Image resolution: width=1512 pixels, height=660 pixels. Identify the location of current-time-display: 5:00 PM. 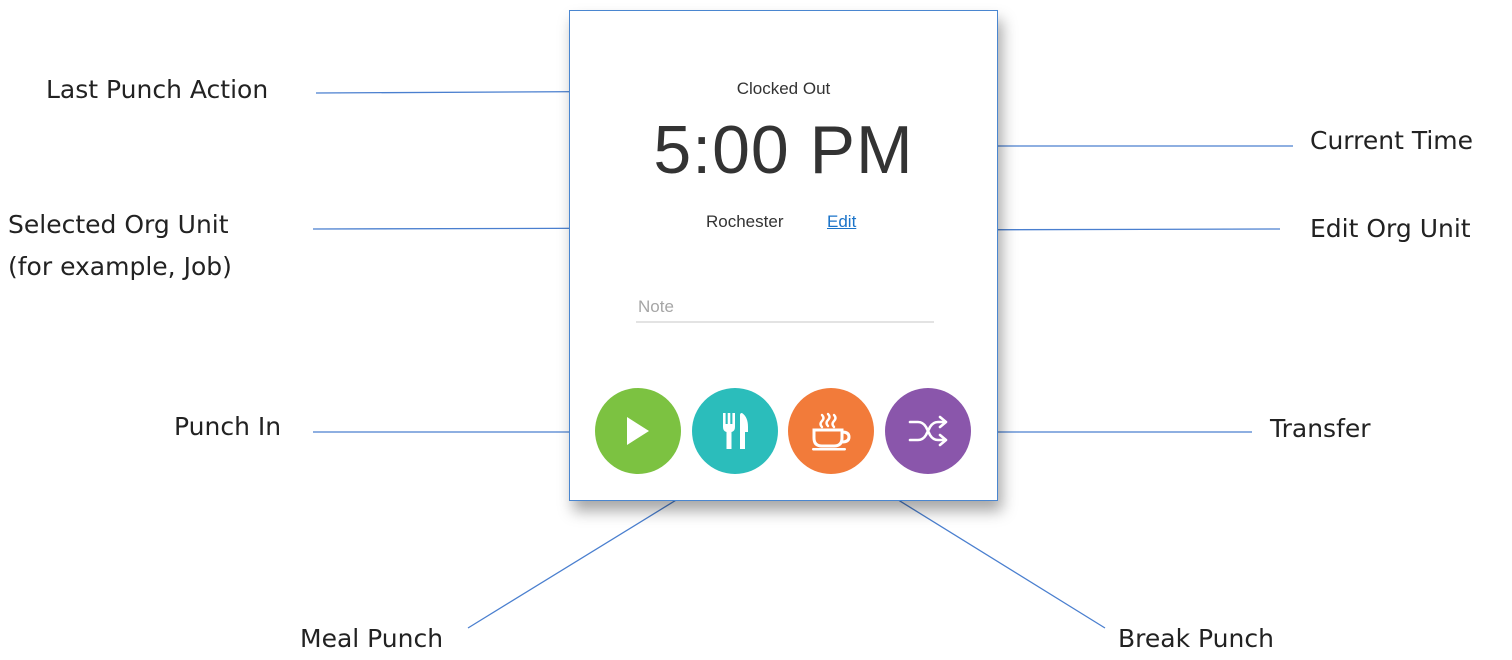
(783, 150).